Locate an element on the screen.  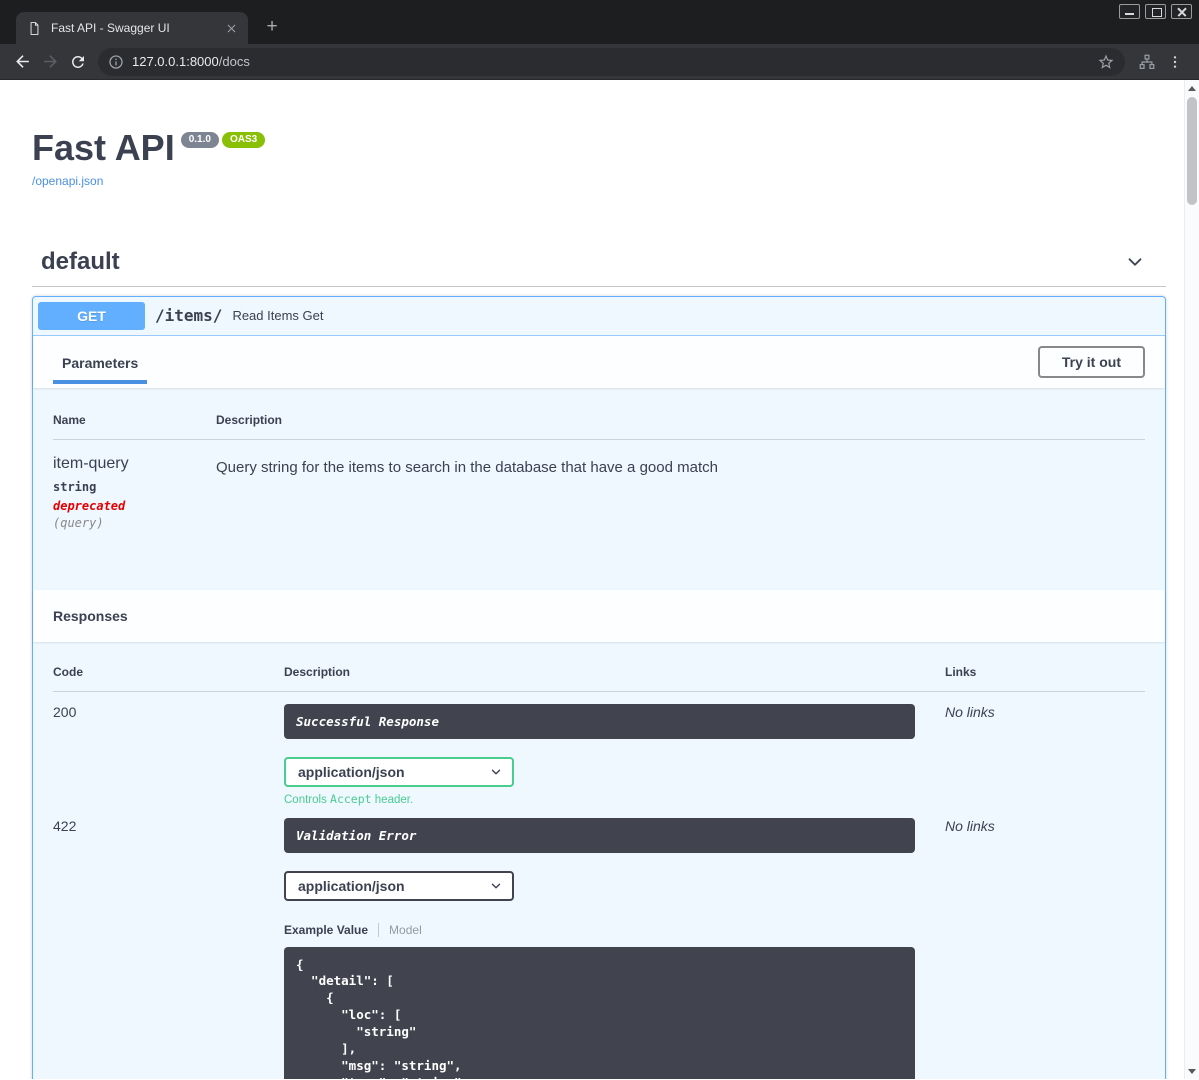
operation-summary: GET /items/ Read Items Get is located at coordinates (599, 316).